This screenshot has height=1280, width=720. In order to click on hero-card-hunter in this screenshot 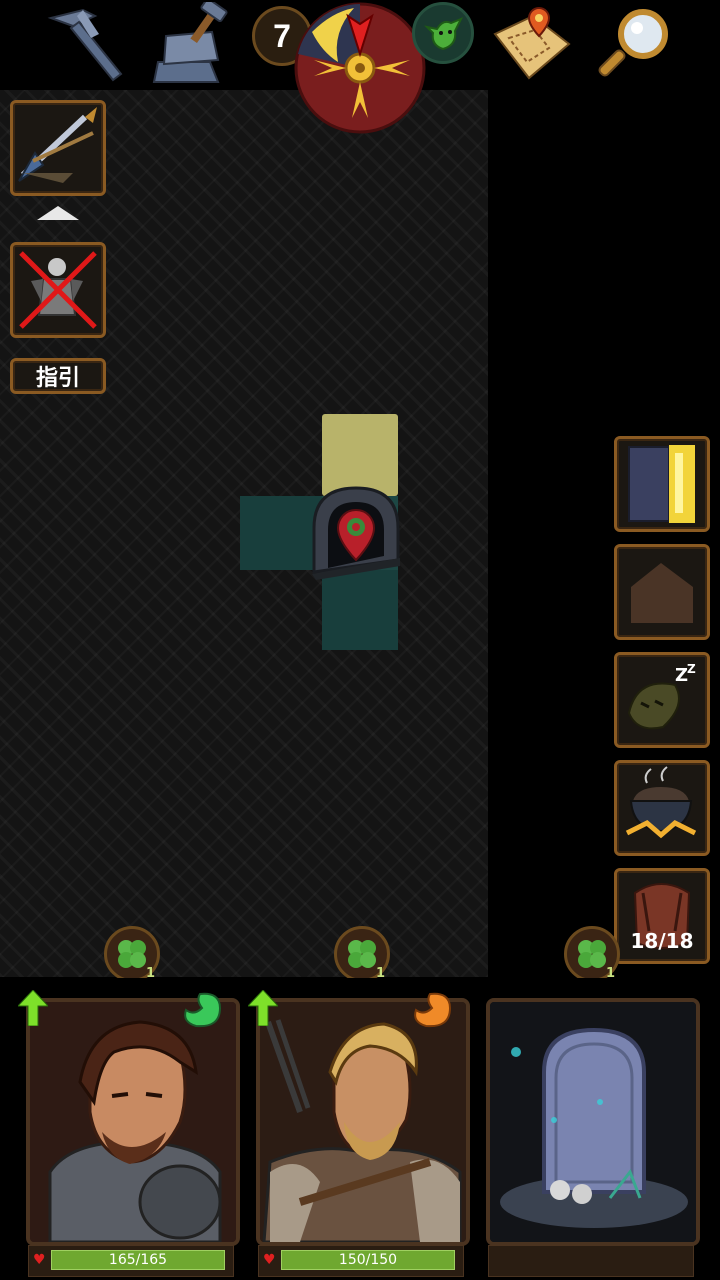, I will do `click(363, 1122)`.